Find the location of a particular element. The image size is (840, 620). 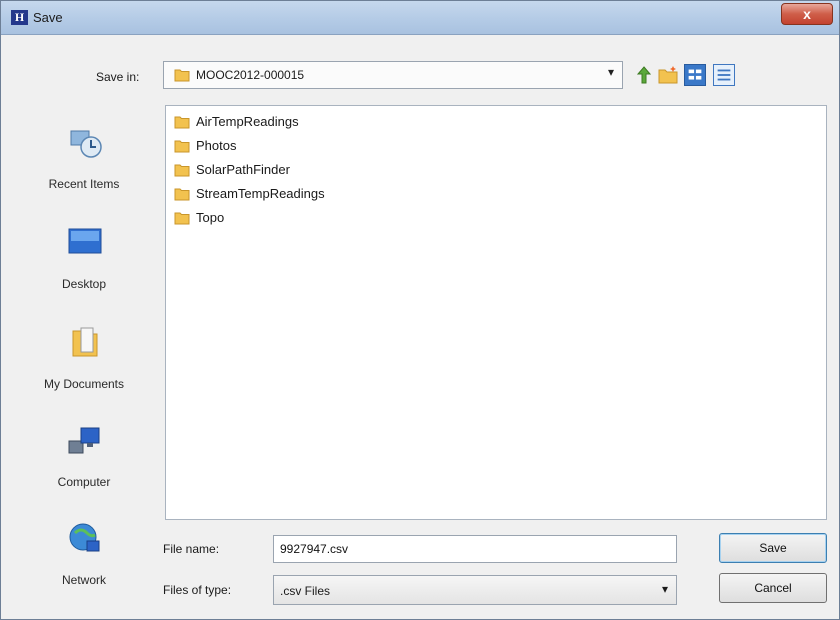

save-in-dropdown: MOOC2012-000015 ▾ is located at coordinates (393, 75).